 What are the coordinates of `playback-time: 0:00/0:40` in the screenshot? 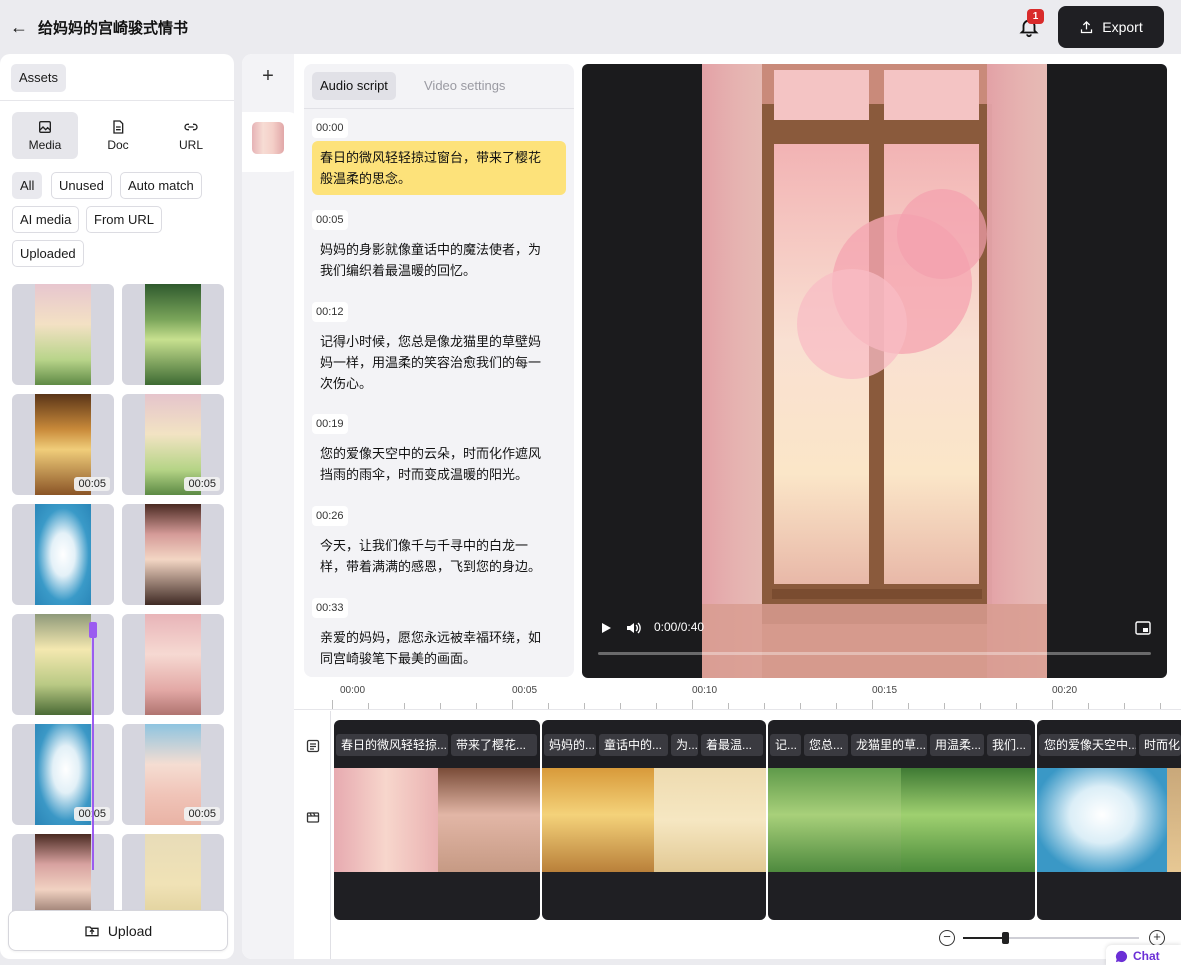 It's located at (679, 627).